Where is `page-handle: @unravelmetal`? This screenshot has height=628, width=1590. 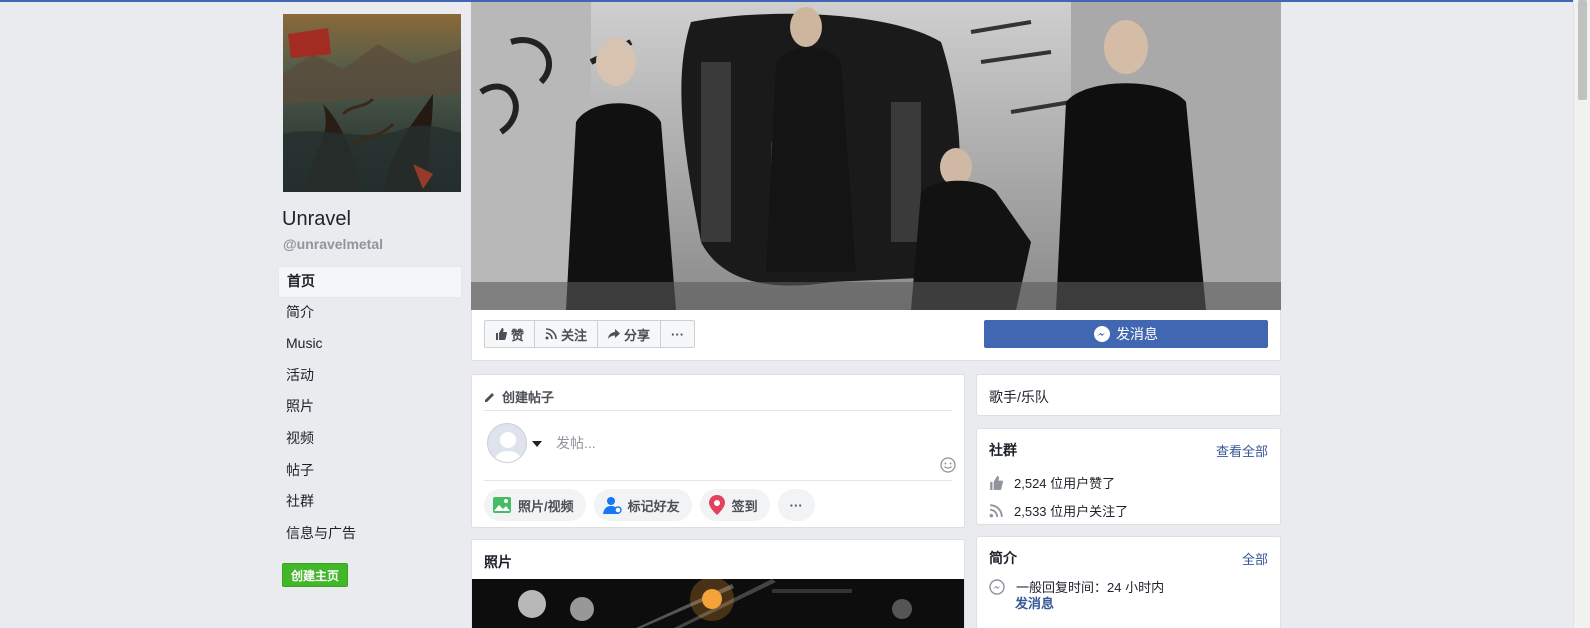
page-handle: @unravelmetal is located at coordinates (333, 244).